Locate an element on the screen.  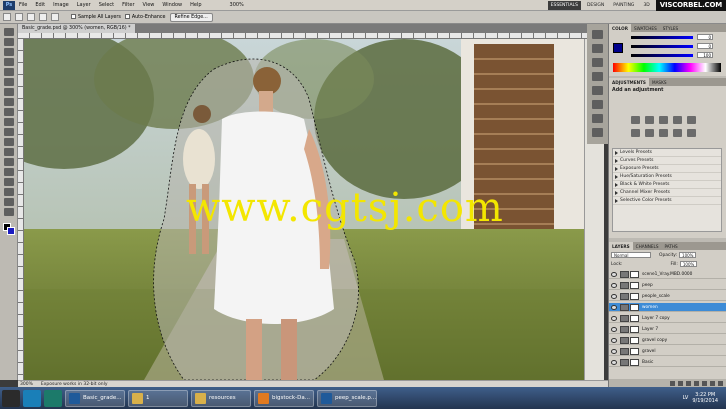
path-selection-tool-icon is located at coordinates (9, 192).